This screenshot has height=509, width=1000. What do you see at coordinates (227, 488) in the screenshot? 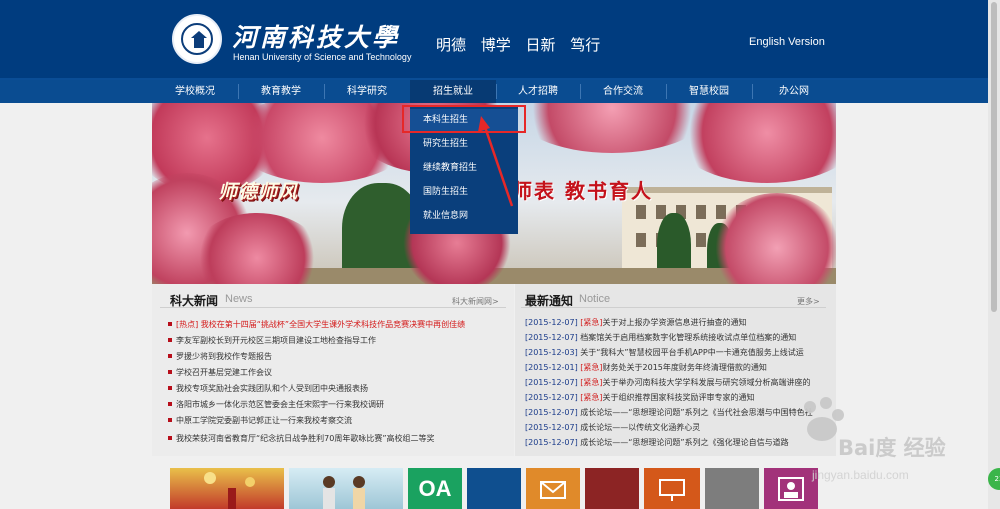
I see `promo-tile-celebration` at bounding box center [227, 488].